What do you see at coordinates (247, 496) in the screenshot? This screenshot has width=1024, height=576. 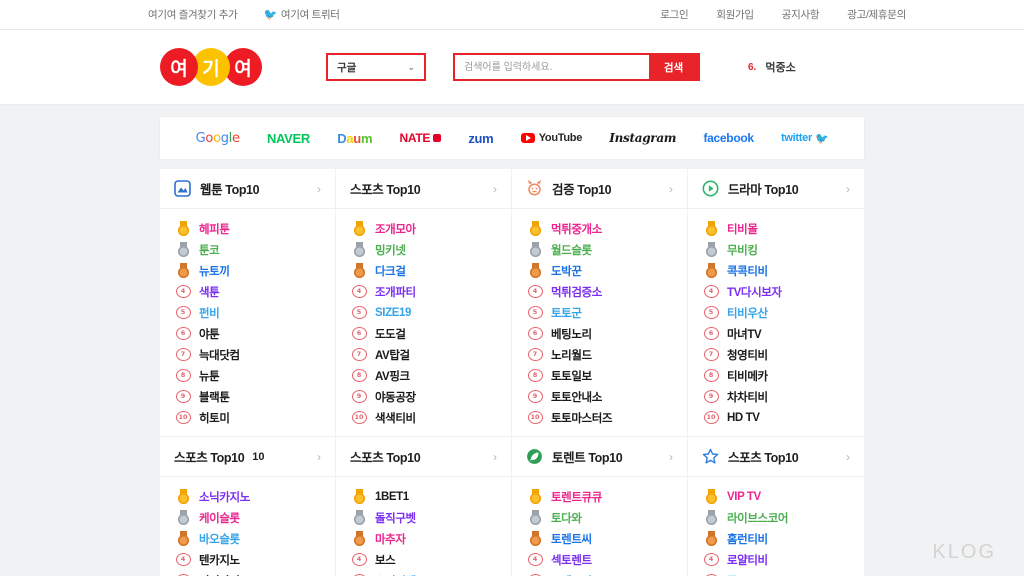 I see `list-item: 소닉카지노` at bounding box center [247, 496].